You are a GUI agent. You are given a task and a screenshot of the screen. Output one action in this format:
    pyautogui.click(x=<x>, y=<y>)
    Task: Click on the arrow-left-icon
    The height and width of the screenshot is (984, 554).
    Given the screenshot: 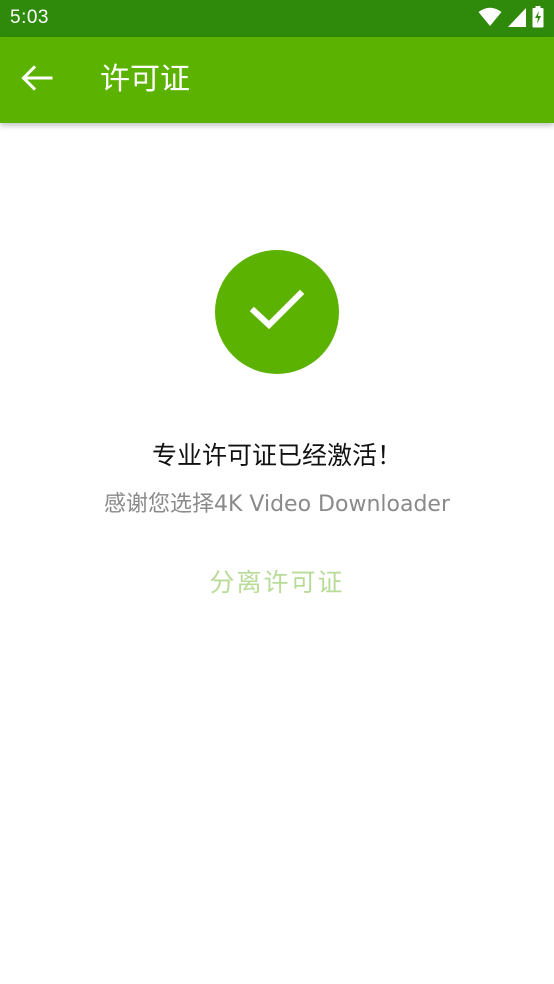 What is the action you would take?
    pyautogui.click(x=37, y=80)
    